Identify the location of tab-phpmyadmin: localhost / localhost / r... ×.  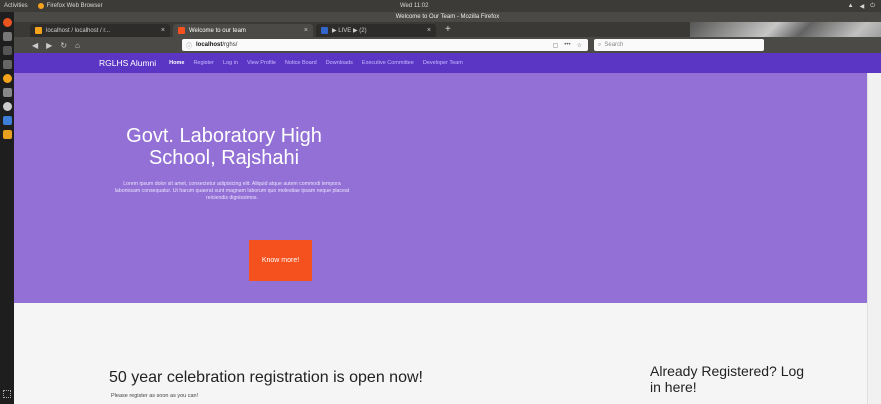
(100, 30).